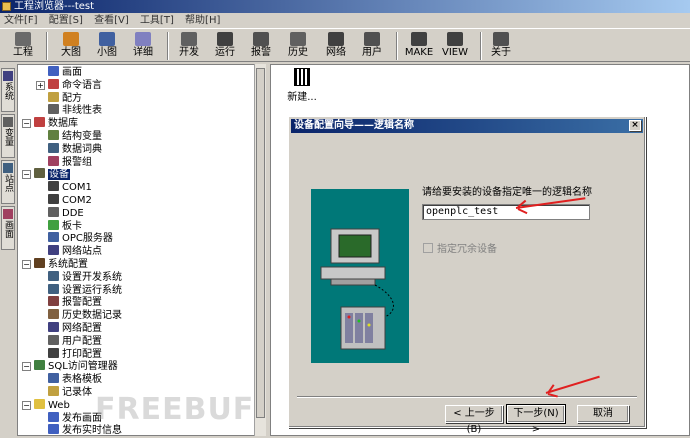  What do you see at coordinates (71, 39) in the screenshot?
I see `large-icon` at bounding box center [71, 39].